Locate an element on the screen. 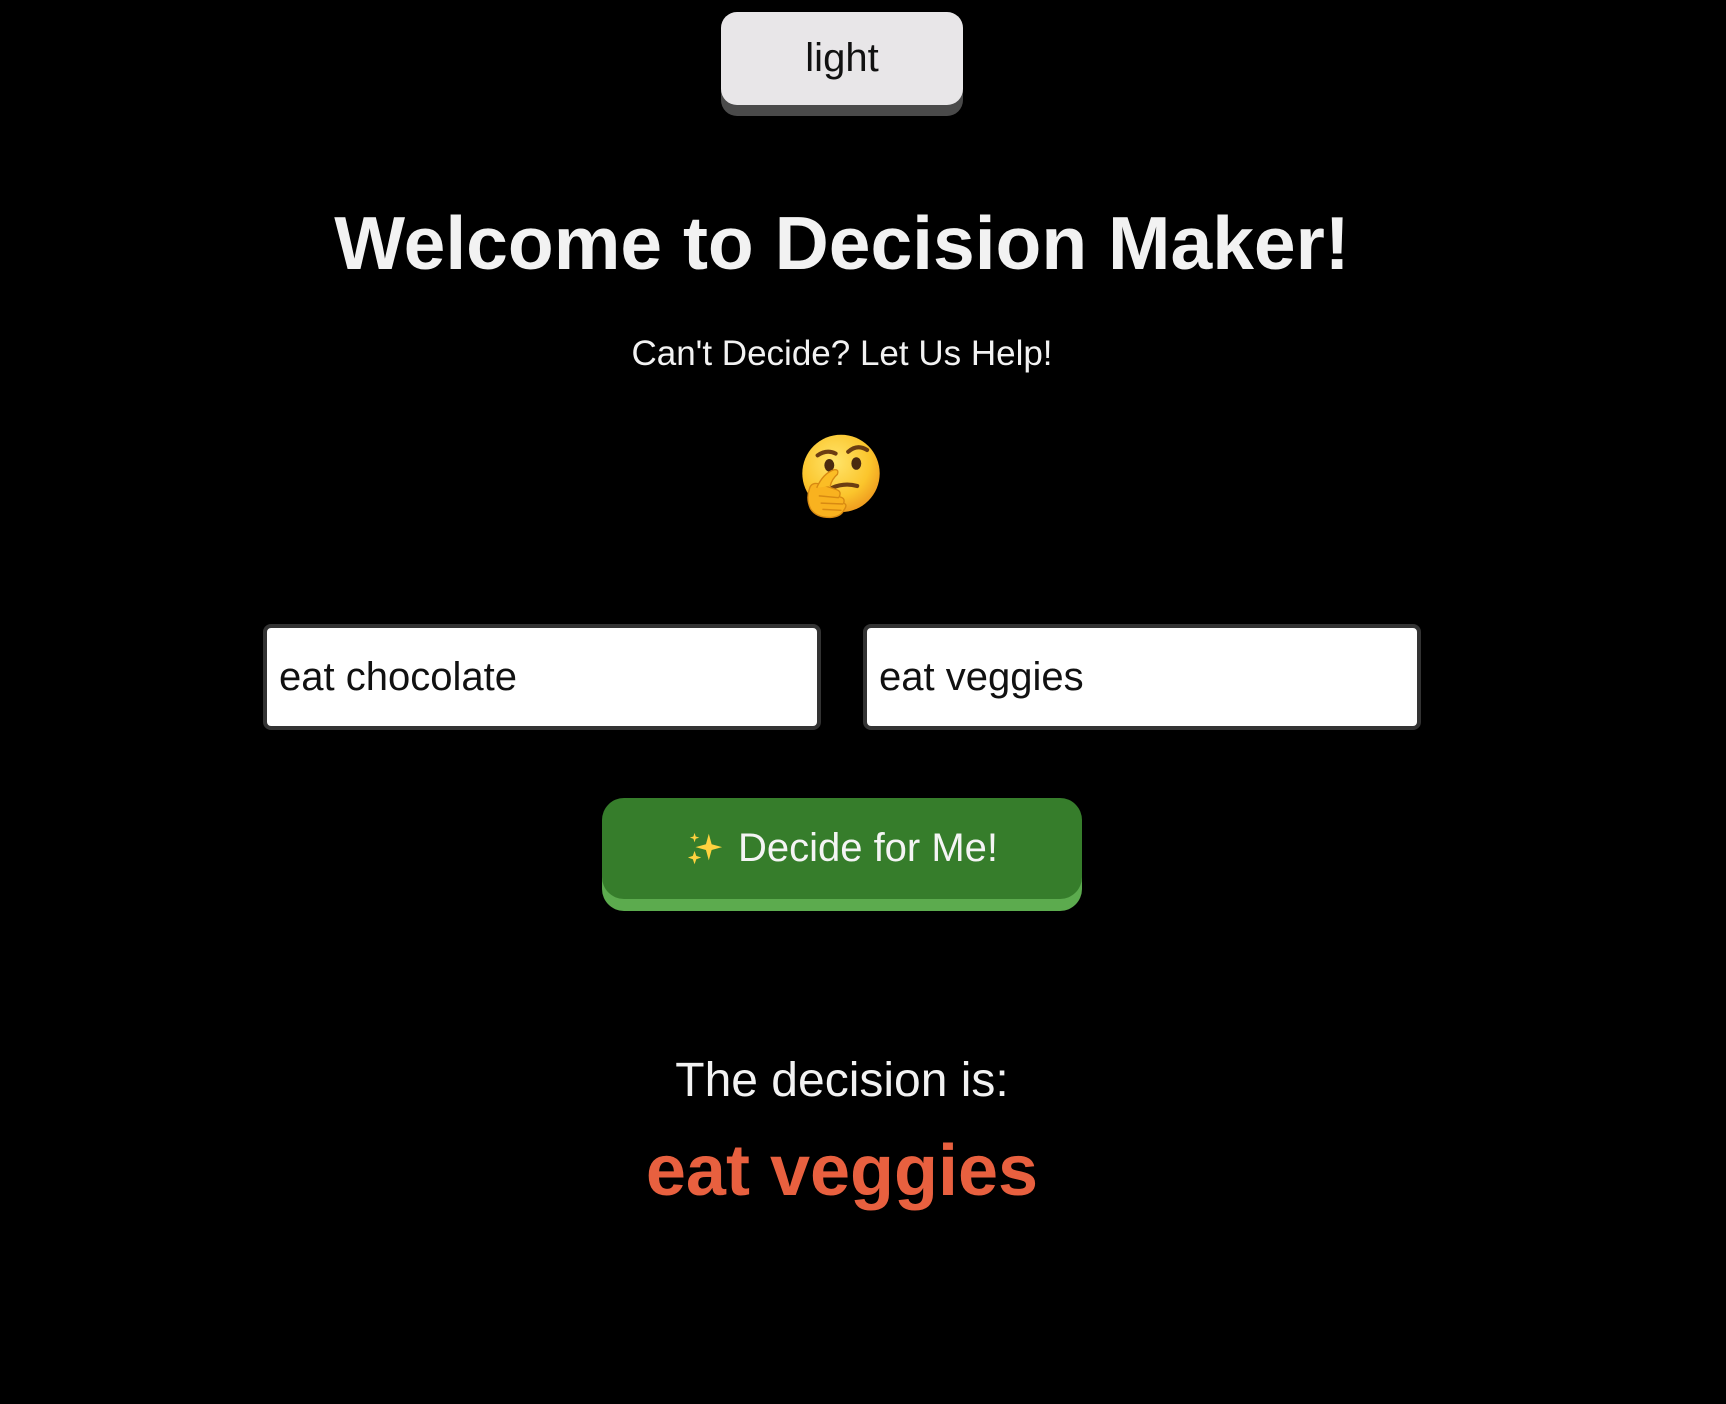 Image resolution: width=1726 pixels, height=1404 pixels. page-title: Welcome to Decision Maker! is located at coordinates (842, 243).